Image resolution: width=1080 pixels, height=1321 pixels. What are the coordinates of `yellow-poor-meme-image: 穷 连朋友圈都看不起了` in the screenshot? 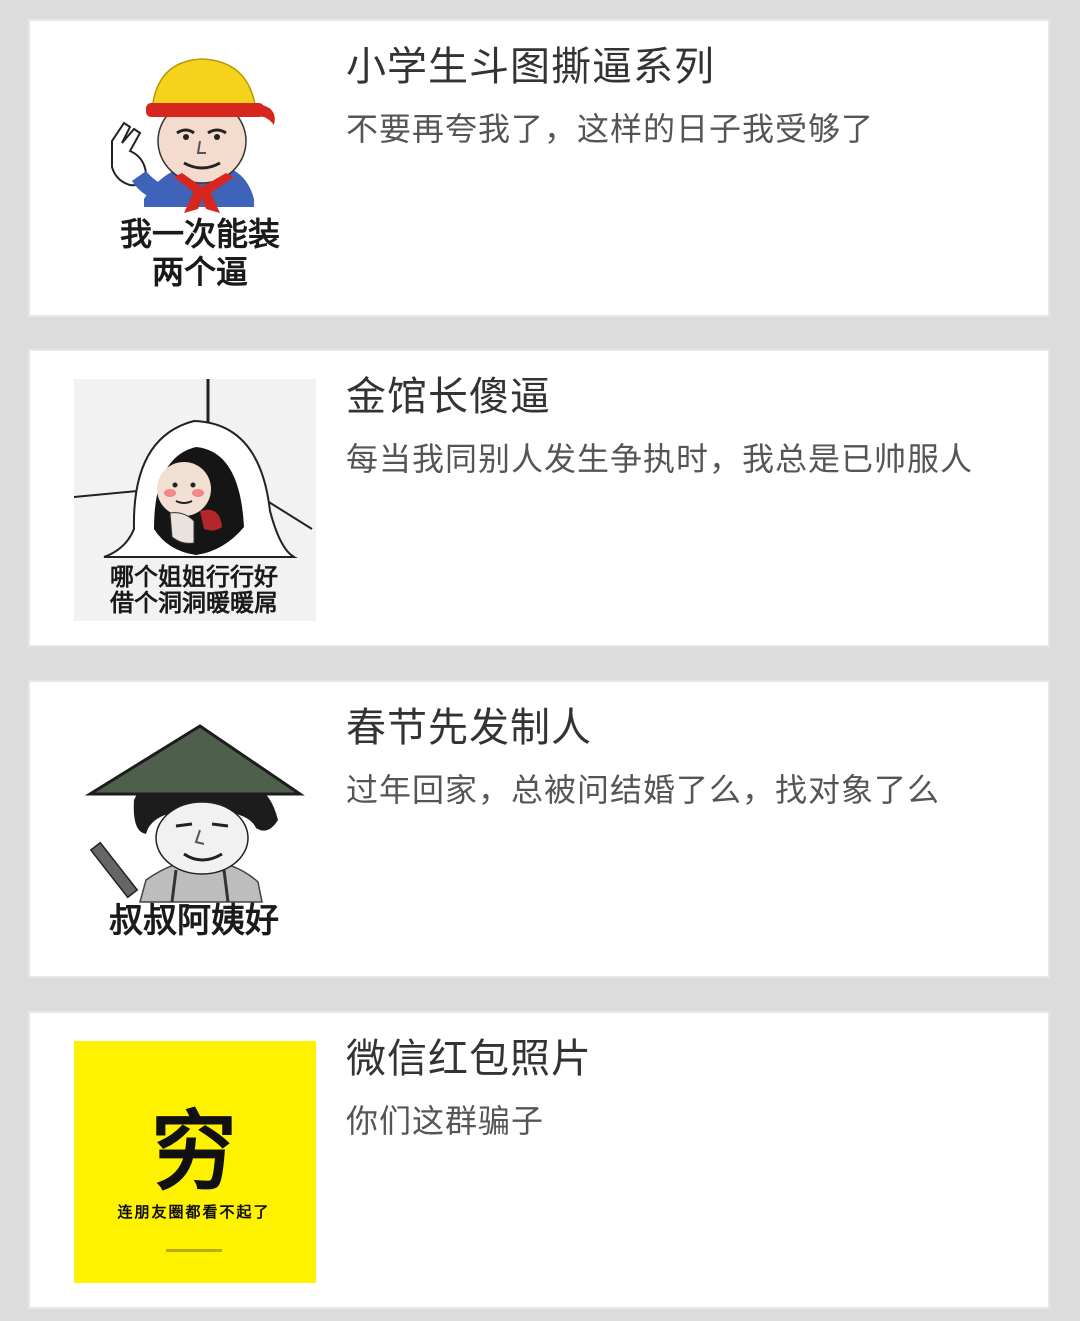 It's located at (195, 1162).